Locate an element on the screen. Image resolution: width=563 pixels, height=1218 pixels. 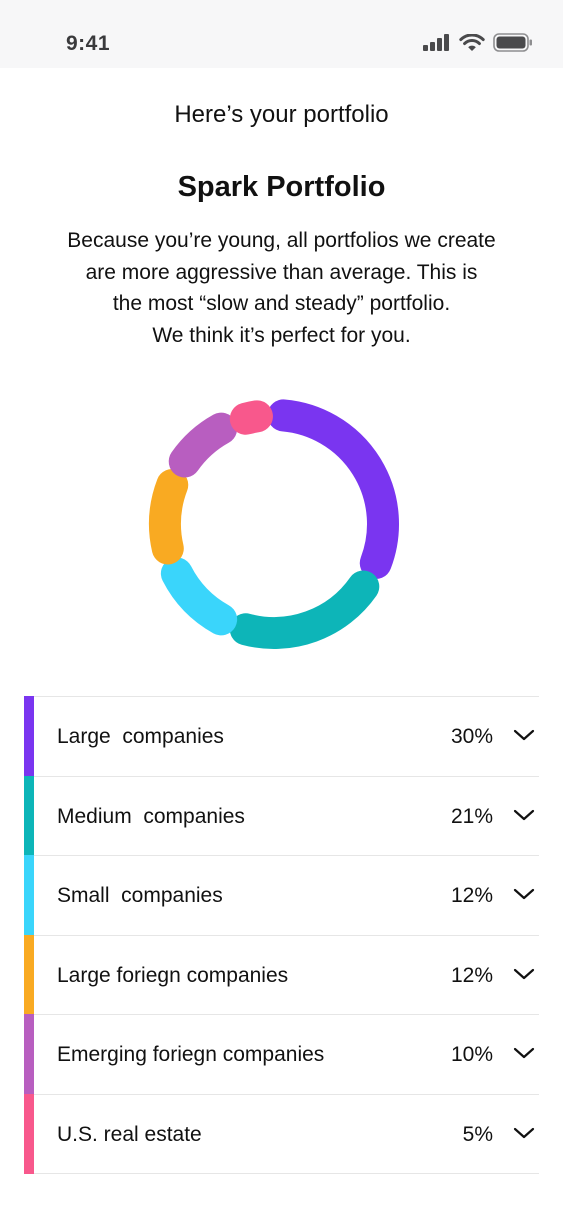
status-icons is located at coordinates (478, 42).